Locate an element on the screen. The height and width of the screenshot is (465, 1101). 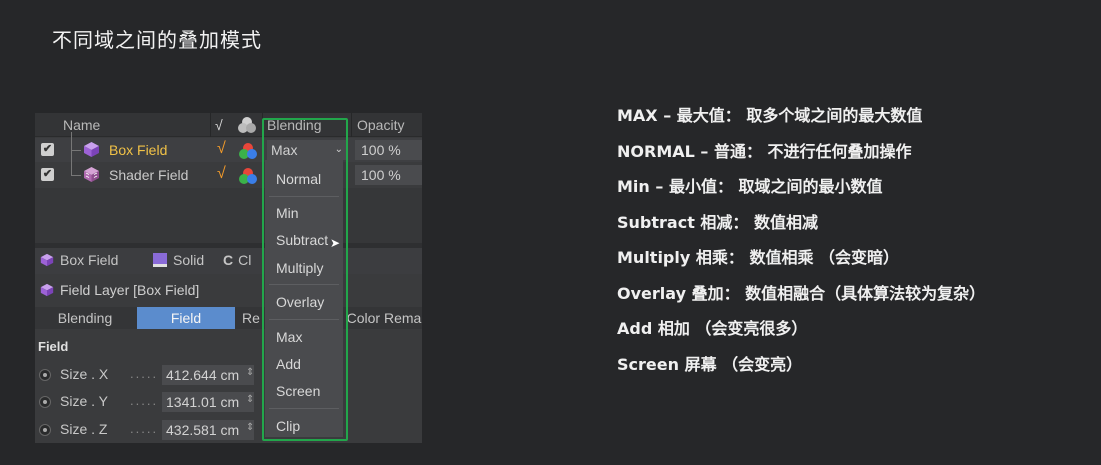
box-field-toolbar-button: Box Field is located at coordinates (79, 260).